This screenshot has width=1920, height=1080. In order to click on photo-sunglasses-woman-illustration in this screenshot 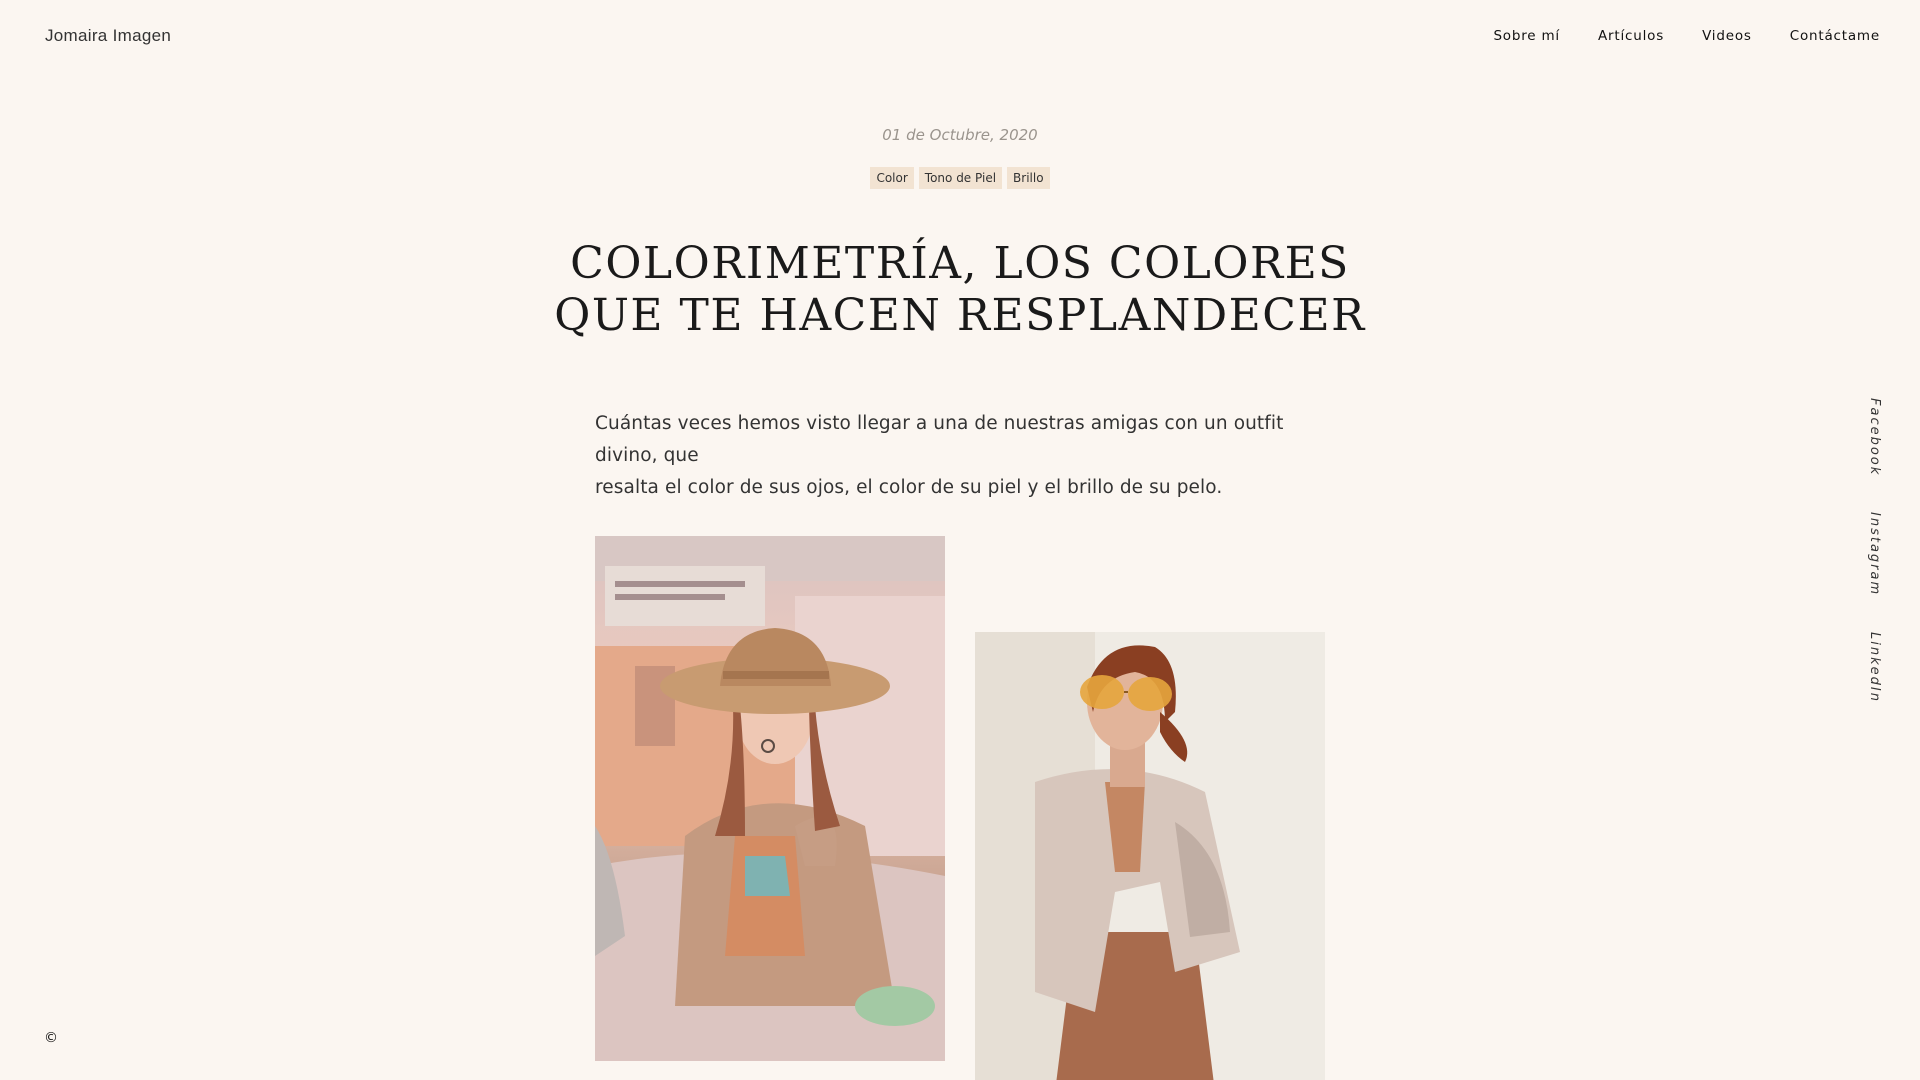, I will do `click(1150, 856)`.